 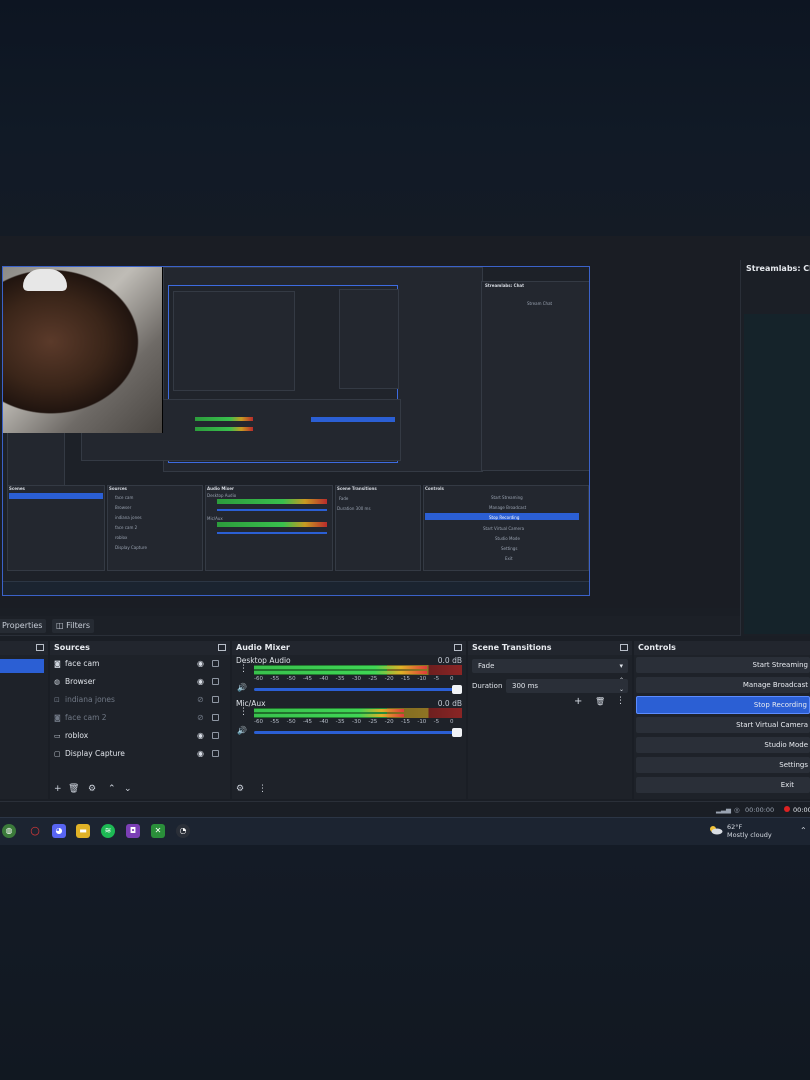 I want to click on opera-icon: ○, so click(x=35, y=831).